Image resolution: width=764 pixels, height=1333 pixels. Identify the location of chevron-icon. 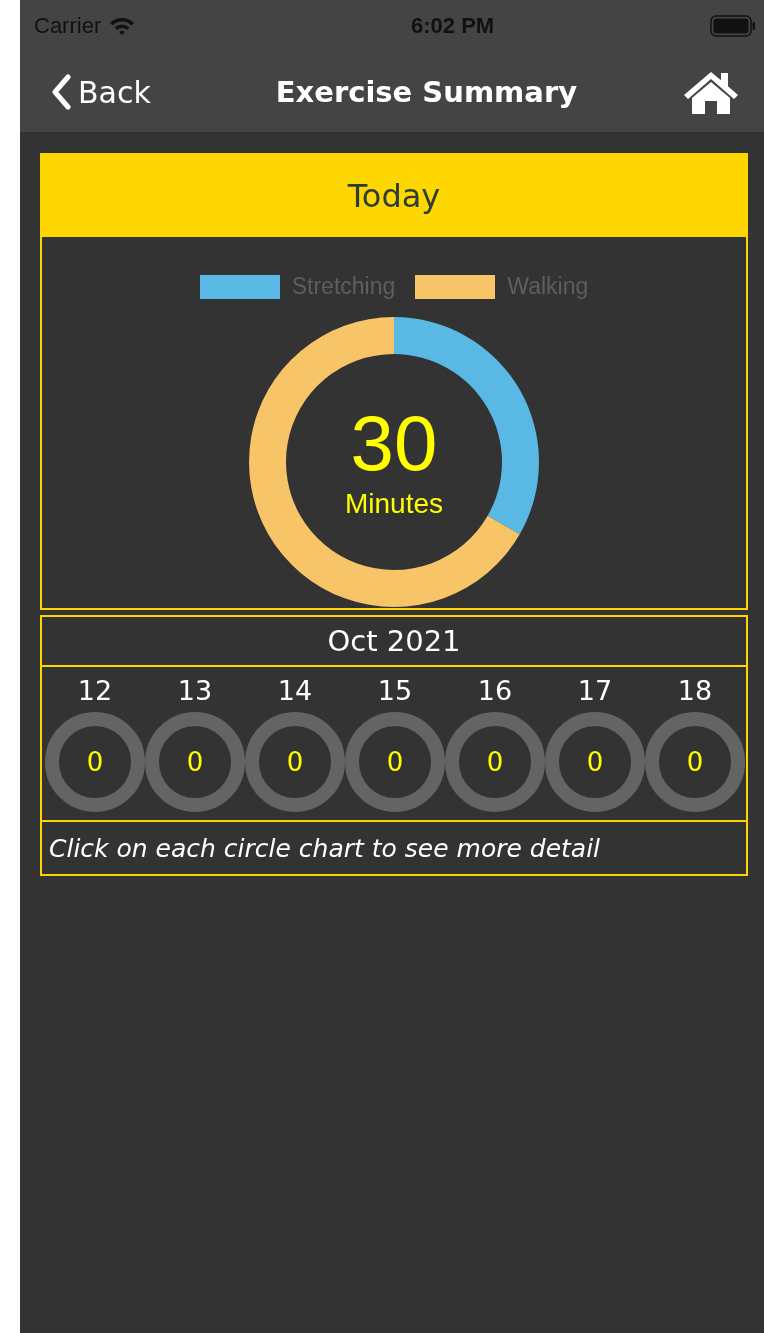
(61, 92).